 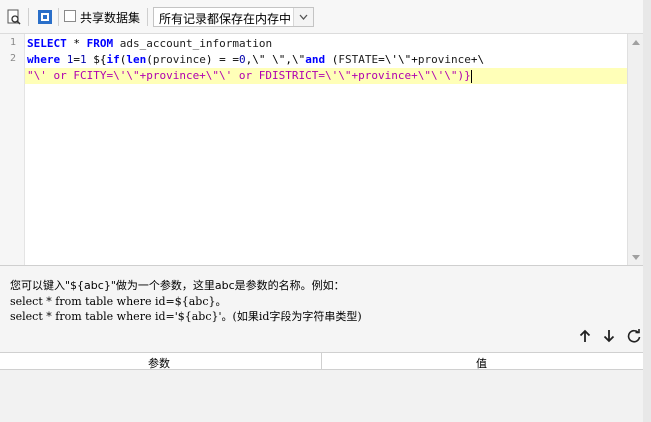 What do you see at coordinates (635, 149) in the screenshot?
I see `editor-vertical-scrollbar` at bounding box center [635, 149].